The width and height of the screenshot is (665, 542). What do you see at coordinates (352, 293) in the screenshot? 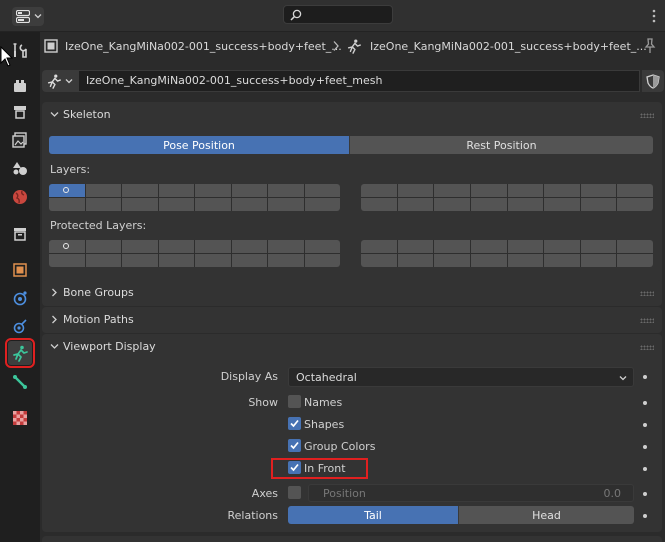
I see `bone-groups-panel-header: Bone Groups` at bounding box center [352, 293].